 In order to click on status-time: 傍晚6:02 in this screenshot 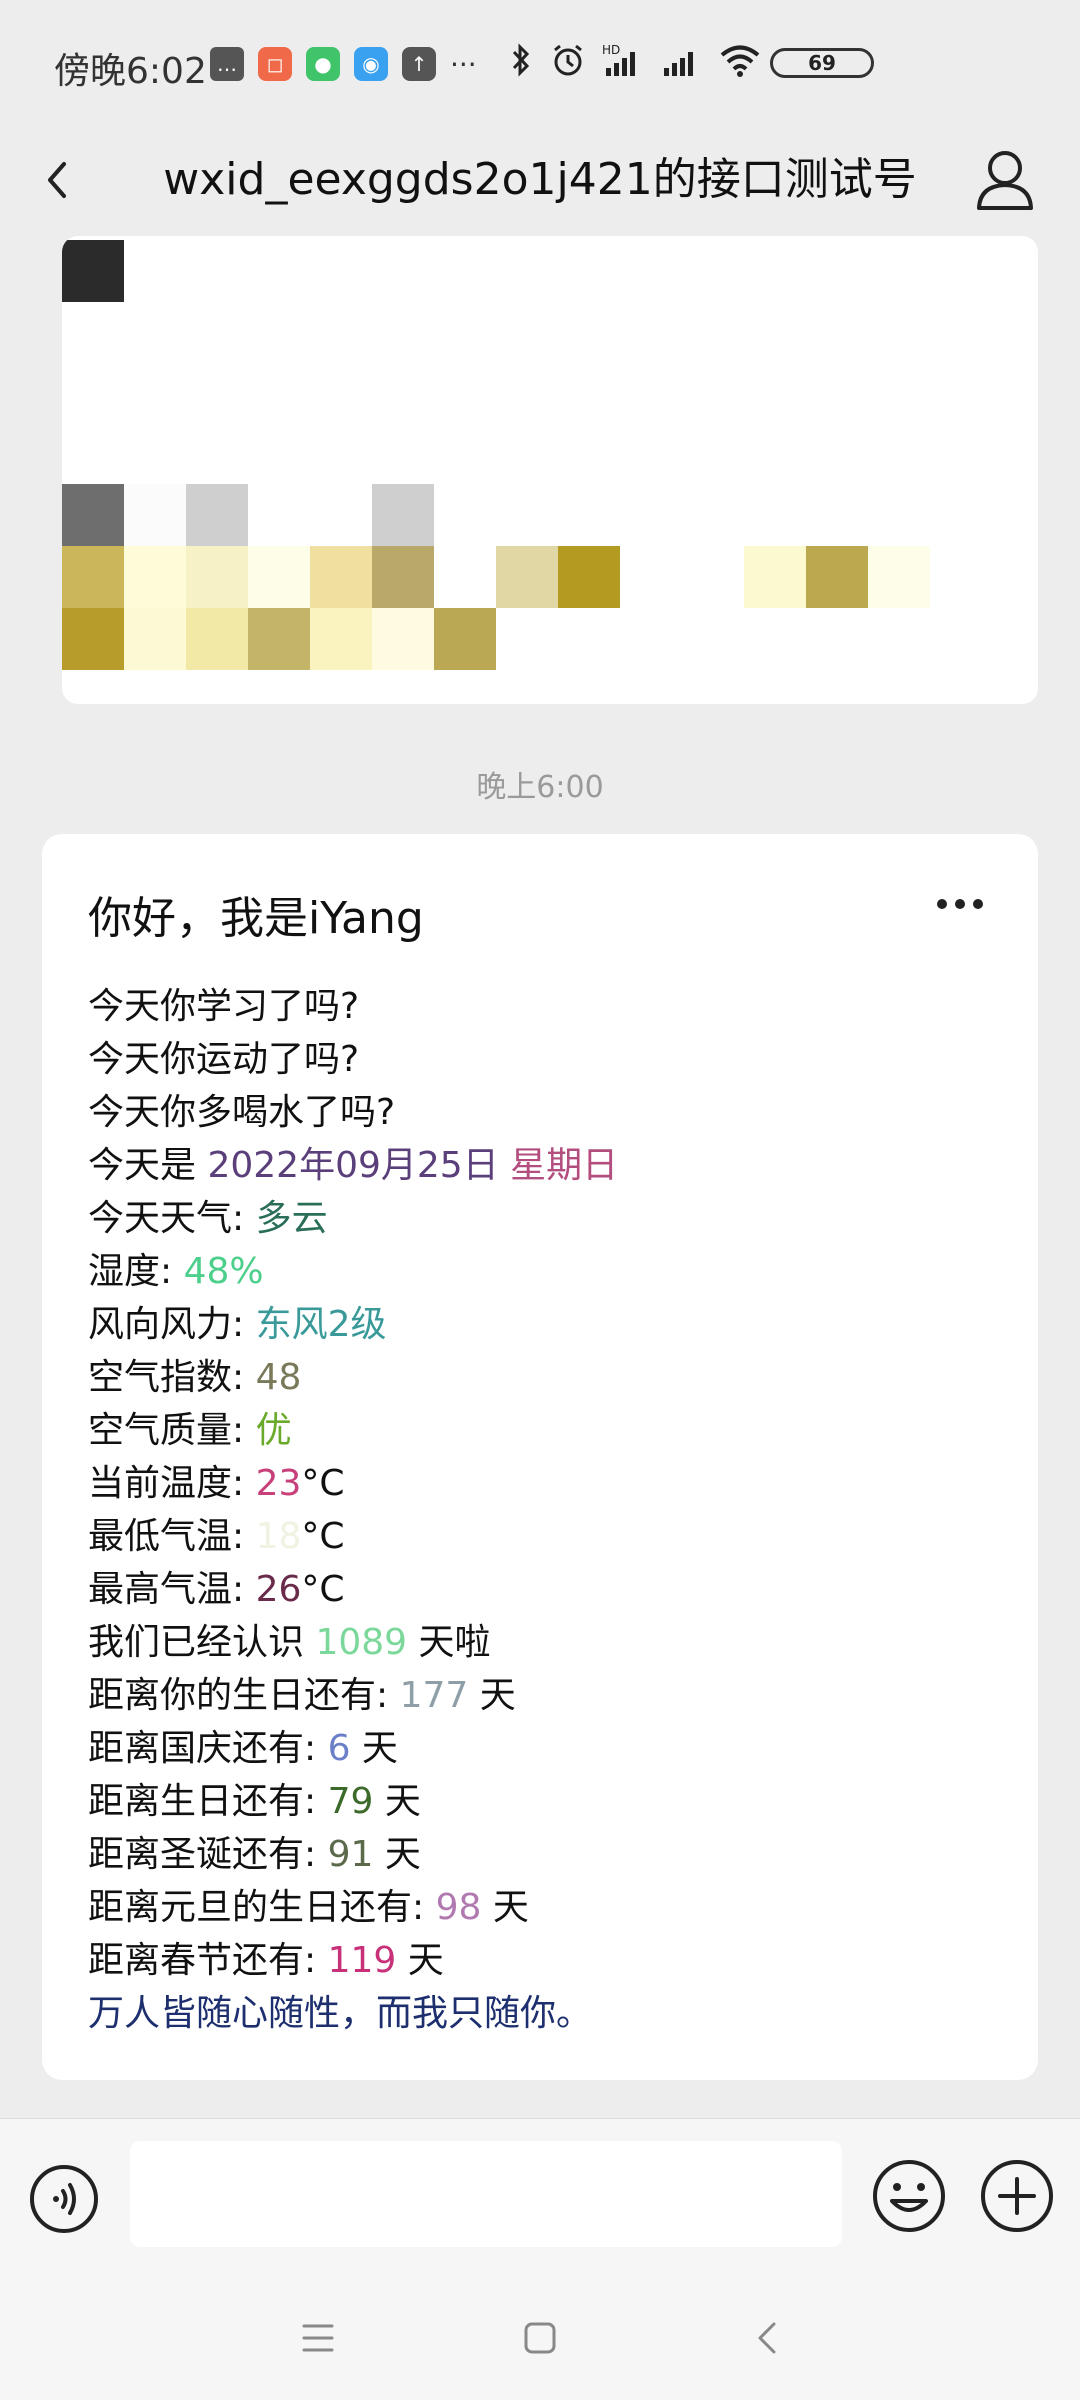, I will do `click(130, 71)`.